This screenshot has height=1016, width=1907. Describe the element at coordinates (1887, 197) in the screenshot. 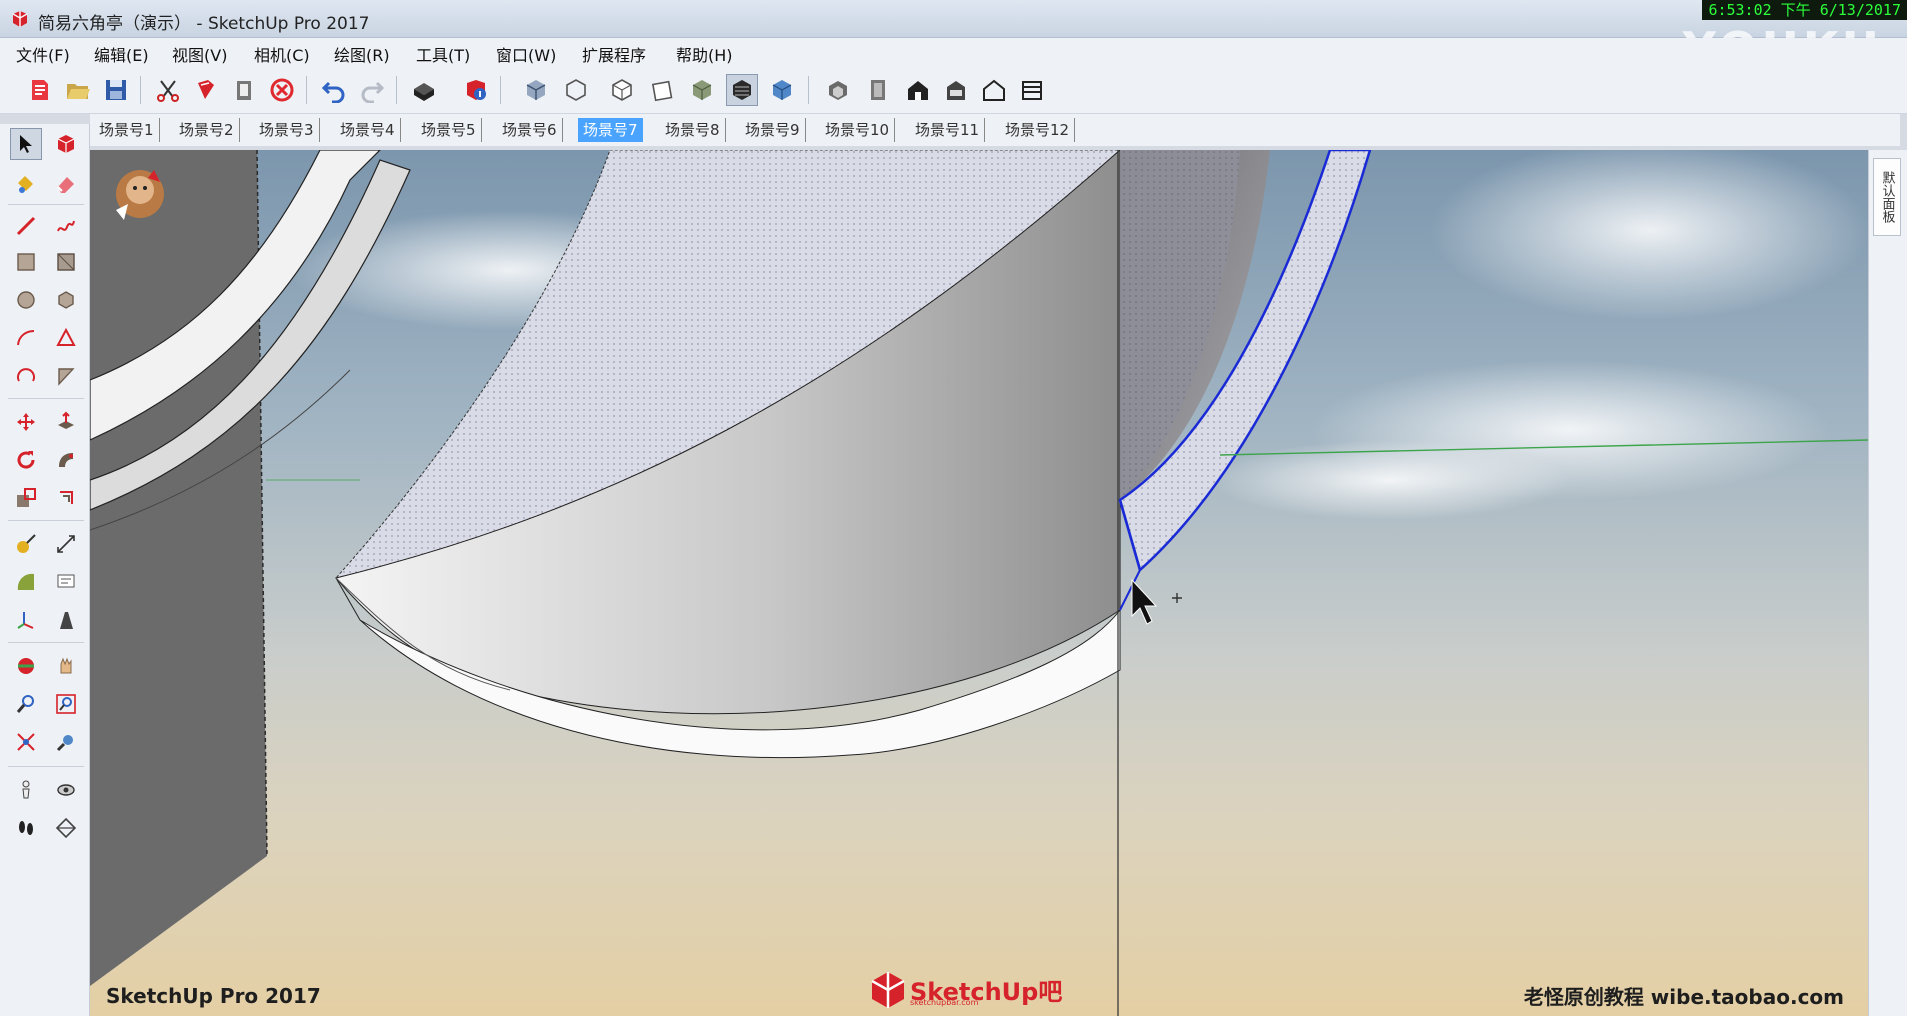

I see `default-tray-tab: 默认面板` at that location.